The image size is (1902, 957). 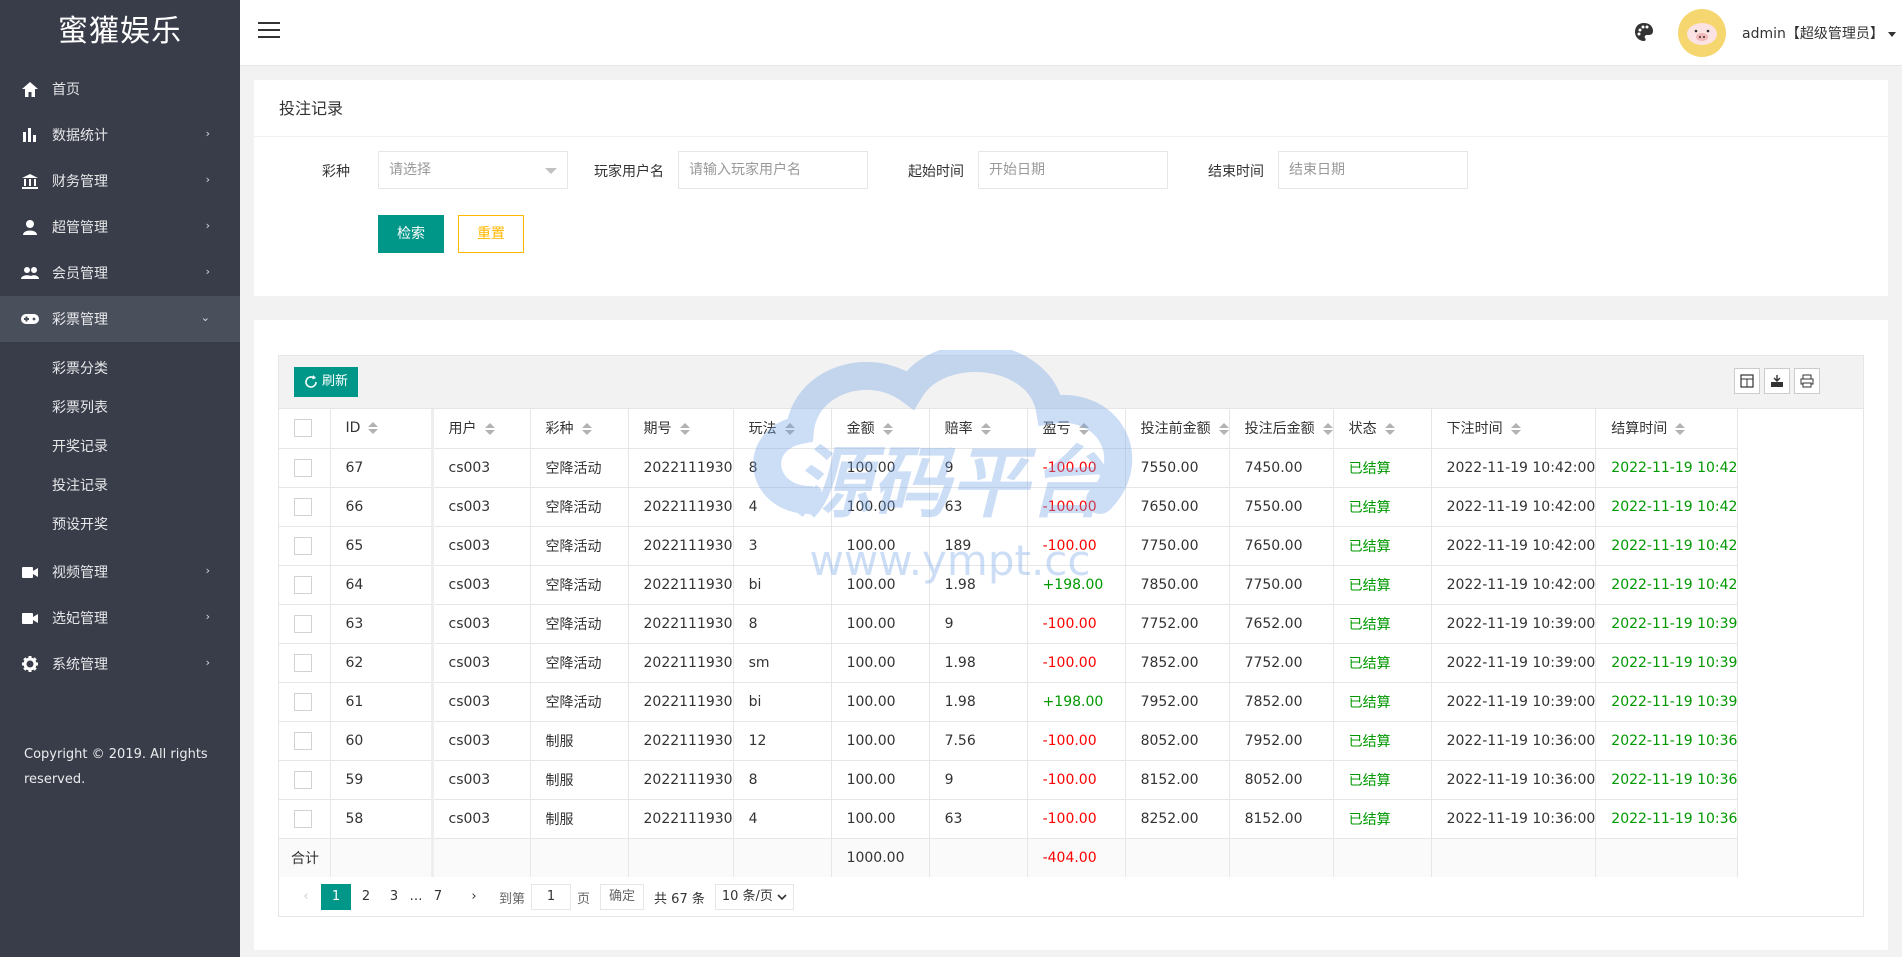 I want to click on brand-logo: 蜜獾娱乐, so click(x=120, y=33).